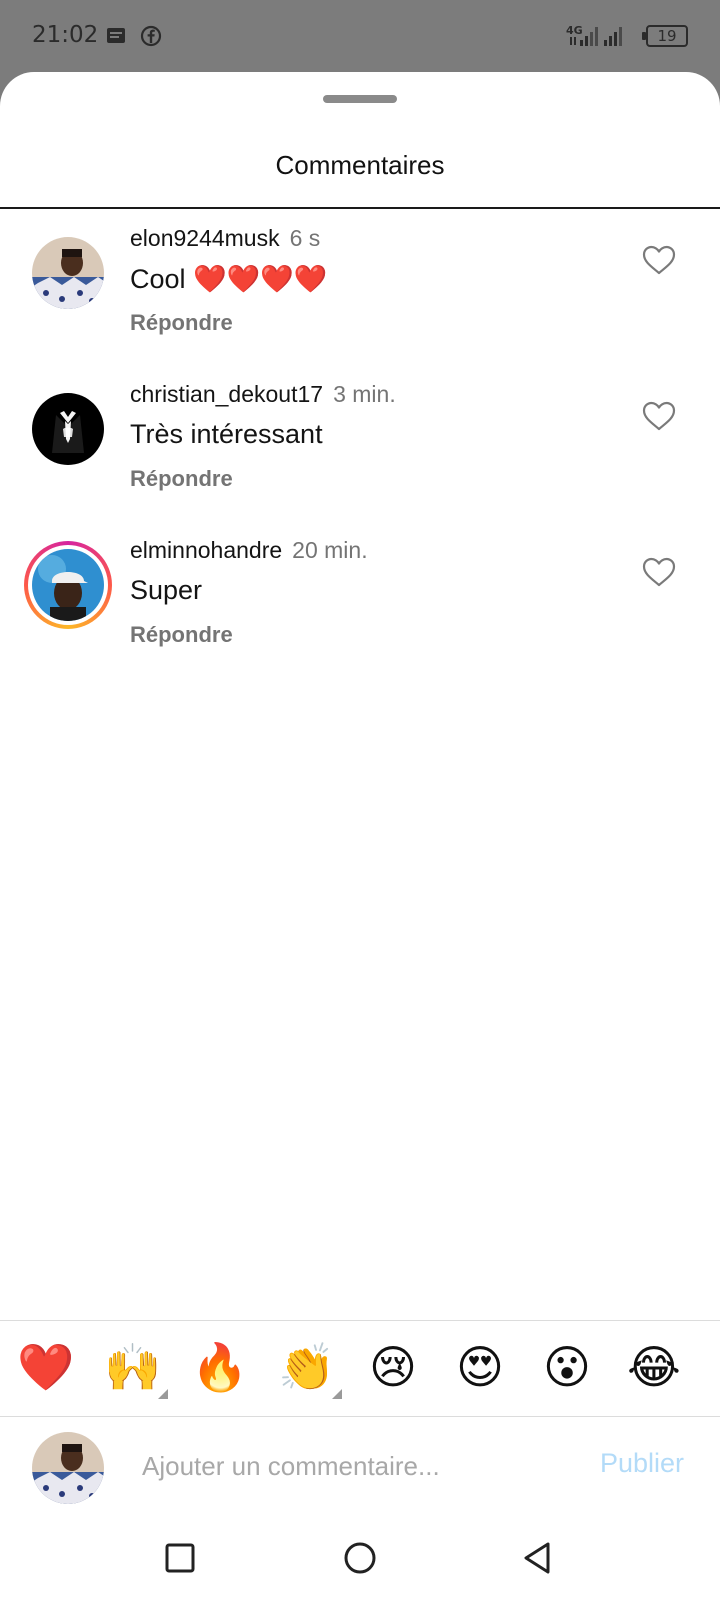 This screenshot has width=720, height=1612. What do you see at coordinates (642, 1463) in the screenshot?
I see `publish-button: Publier` at bounding box center [642, 1463].